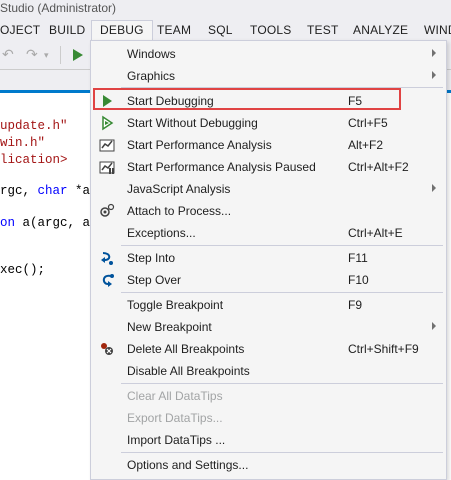  I want to click on menu-item-label: Step Into, so click(151, 258).